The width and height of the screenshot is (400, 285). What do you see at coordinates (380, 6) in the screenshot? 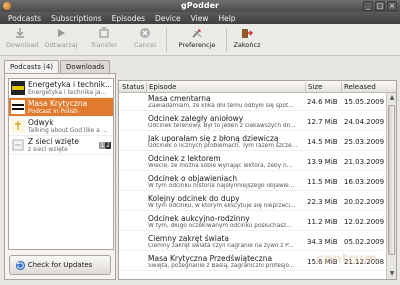
I see `maximize-button: □` at bounding box center [380, 6].